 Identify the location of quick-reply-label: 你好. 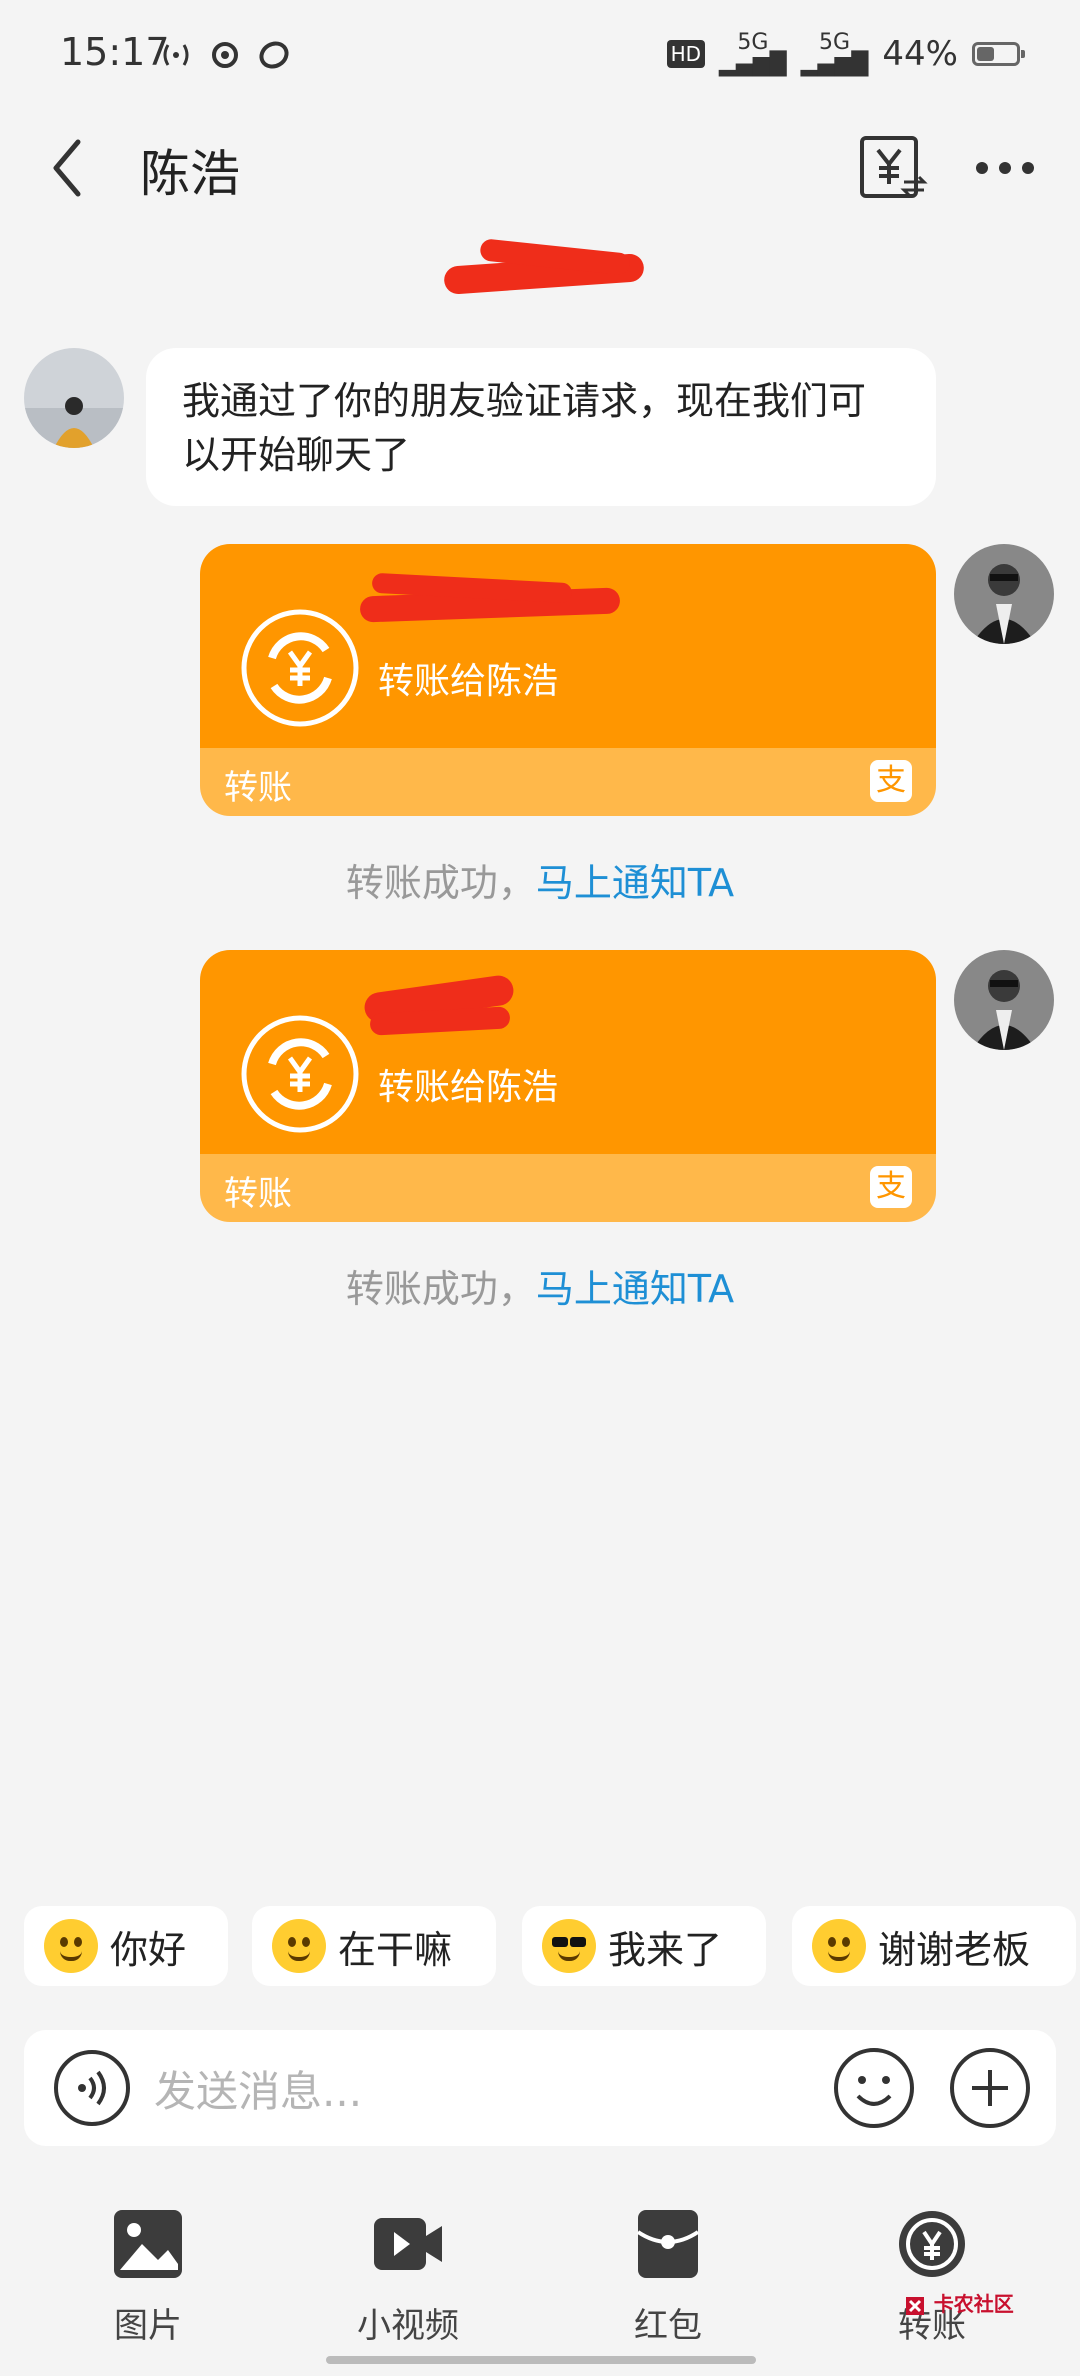
(148, 1949).